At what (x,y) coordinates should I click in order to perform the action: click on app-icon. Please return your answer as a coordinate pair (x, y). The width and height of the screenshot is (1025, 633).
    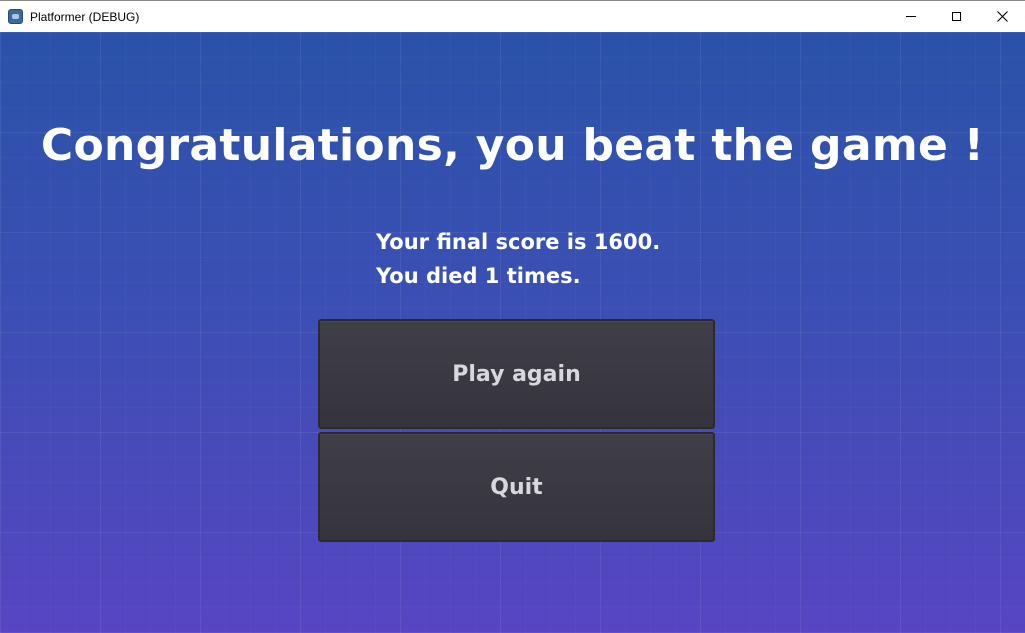
    Looking at the image, I should click on (15, 16).